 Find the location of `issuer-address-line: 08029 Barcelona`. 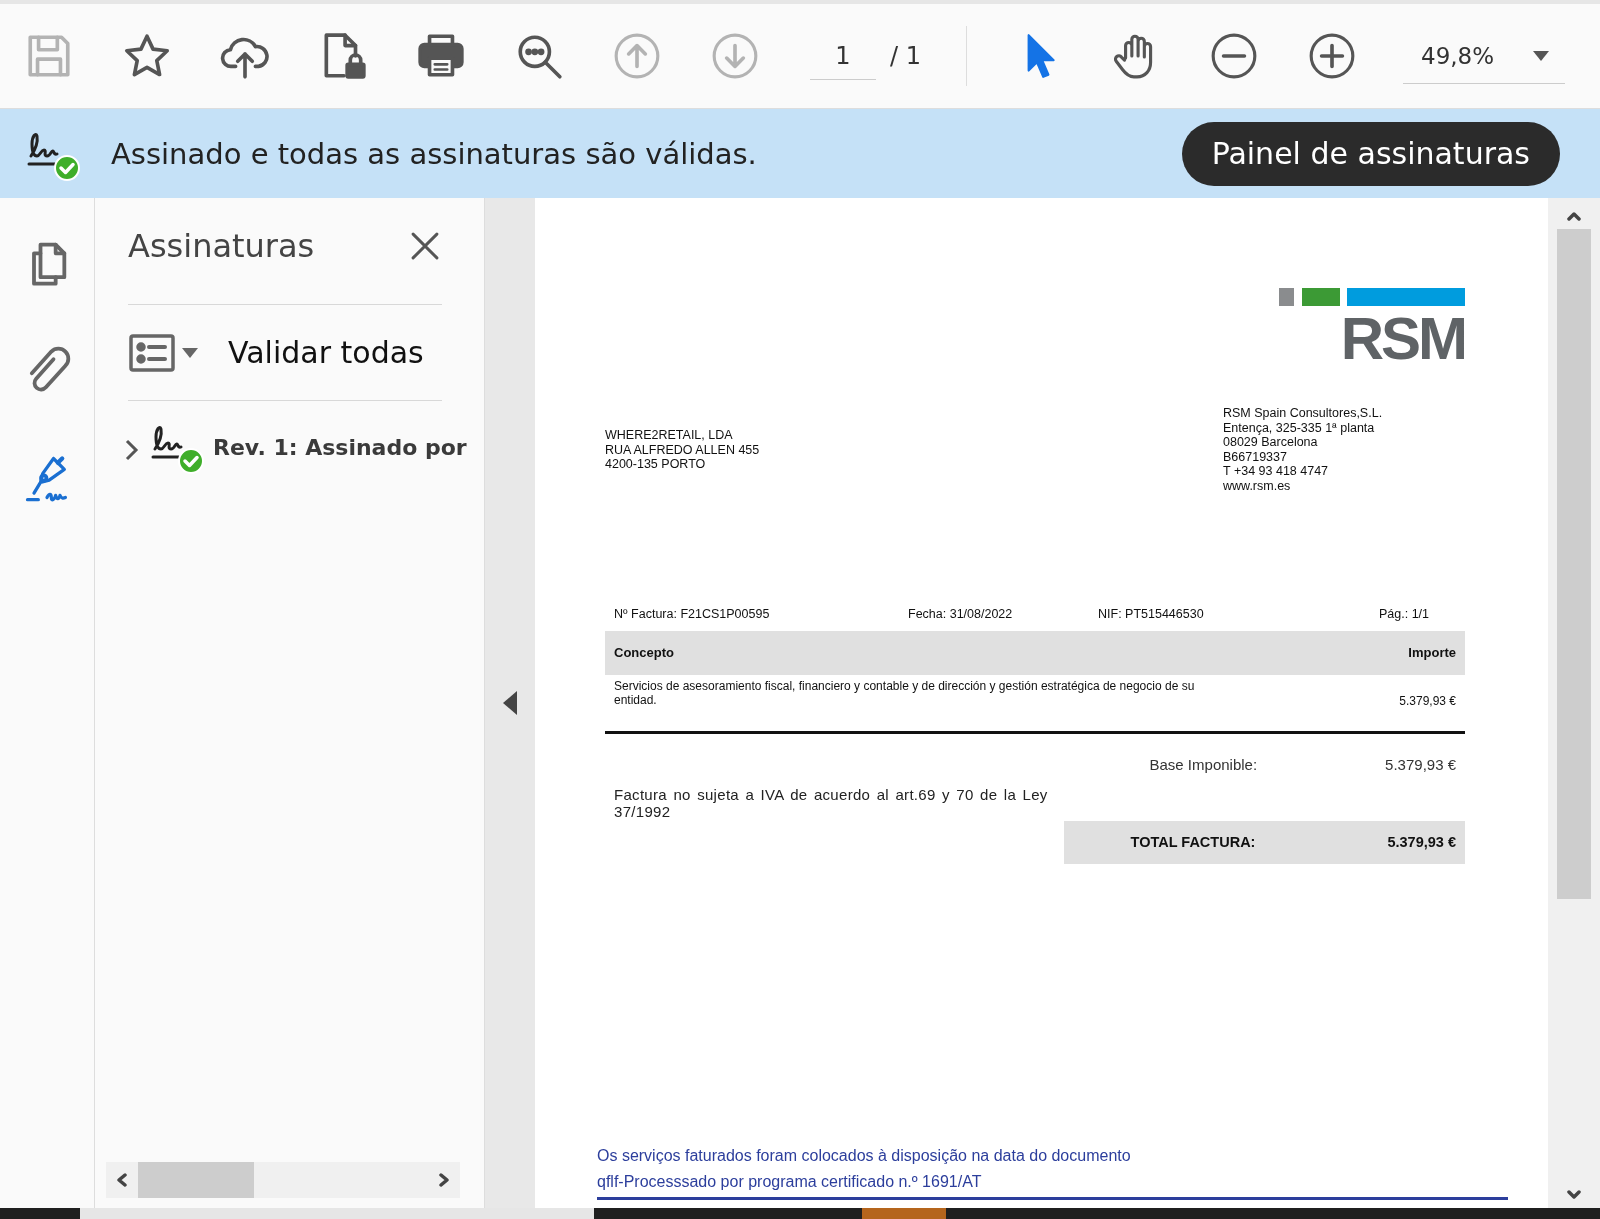

issuer-address-line: 08029 Barcelona is located at coordinates (1271, 442).